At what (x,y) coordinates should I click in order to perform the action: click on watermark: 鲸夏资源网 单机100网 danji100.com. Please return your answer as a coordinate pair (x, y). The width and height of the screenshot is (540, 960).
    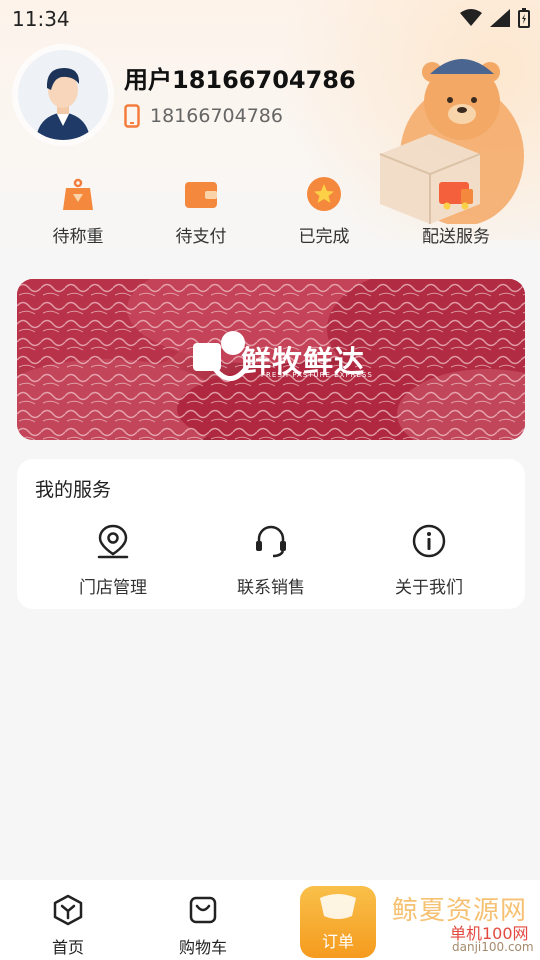
    Looking at the image, I should click on (465, 924).